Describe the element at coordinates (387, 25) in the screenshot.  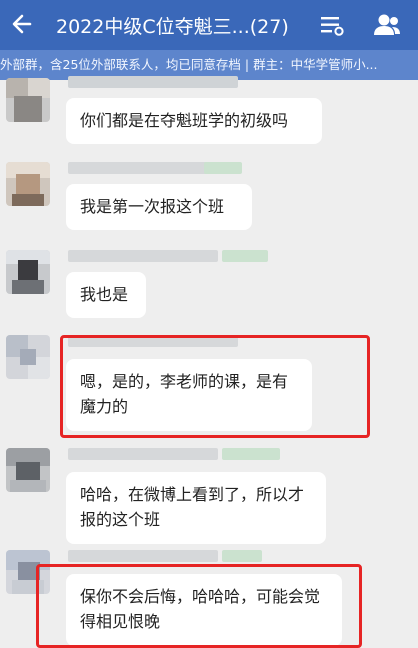
I see `group-members-icon` at that location.